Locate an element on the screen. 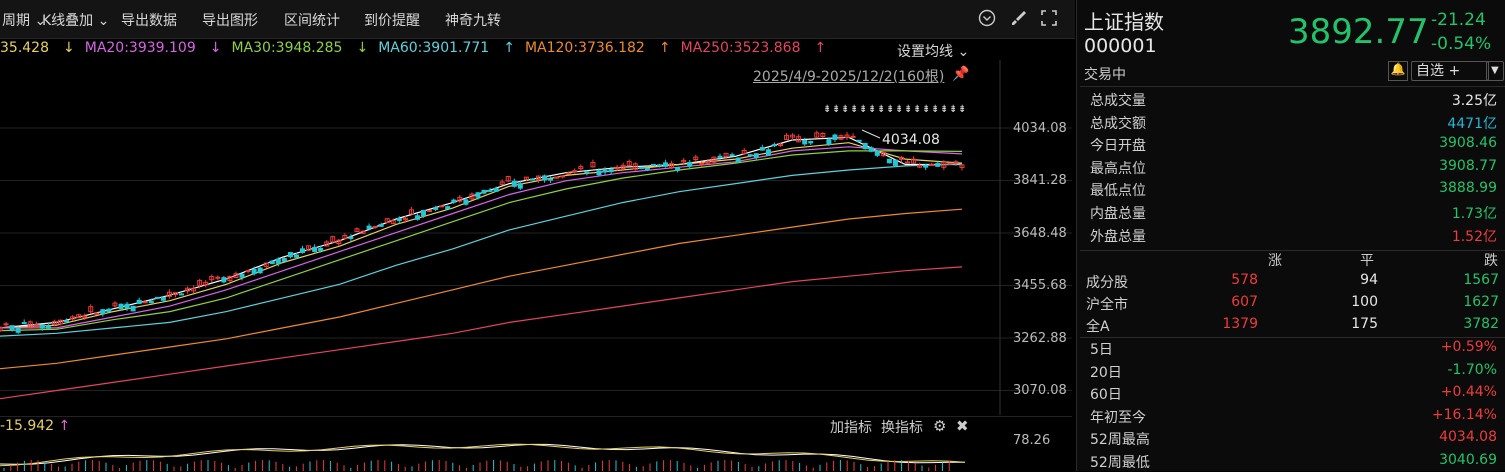 The height and width of the screenshot is (472, 1505). y-tick-label: 3262.88 is located at coordinates (1040, 338).